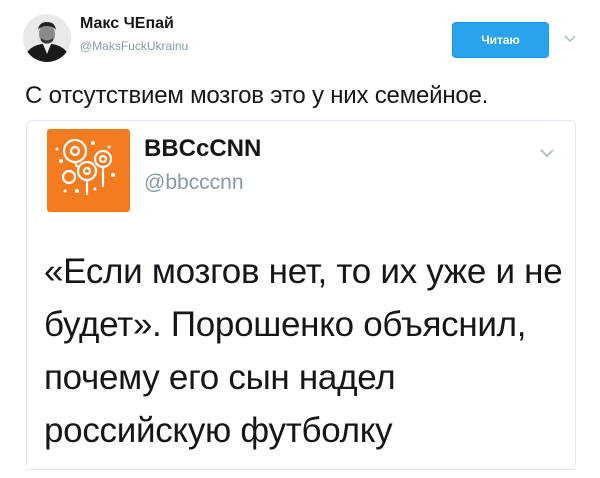 The image size is (600, 478). What do you see at coordinates (194, 183) in the screenshot?
I see `quoted-author-handle: @bbcccnn` at bounding box center [194, 183].